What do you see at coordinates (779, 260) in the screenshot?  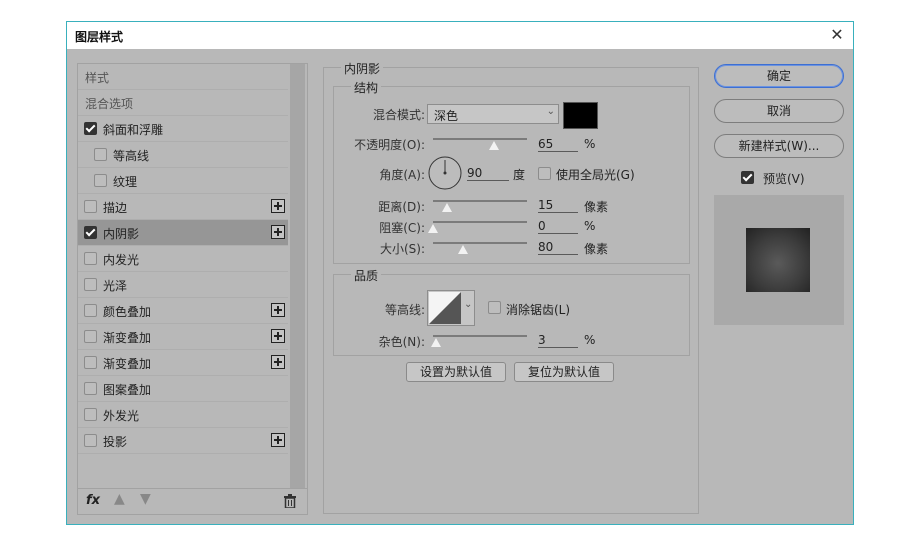 I see `preview-box` at bounding box center [779, 260].